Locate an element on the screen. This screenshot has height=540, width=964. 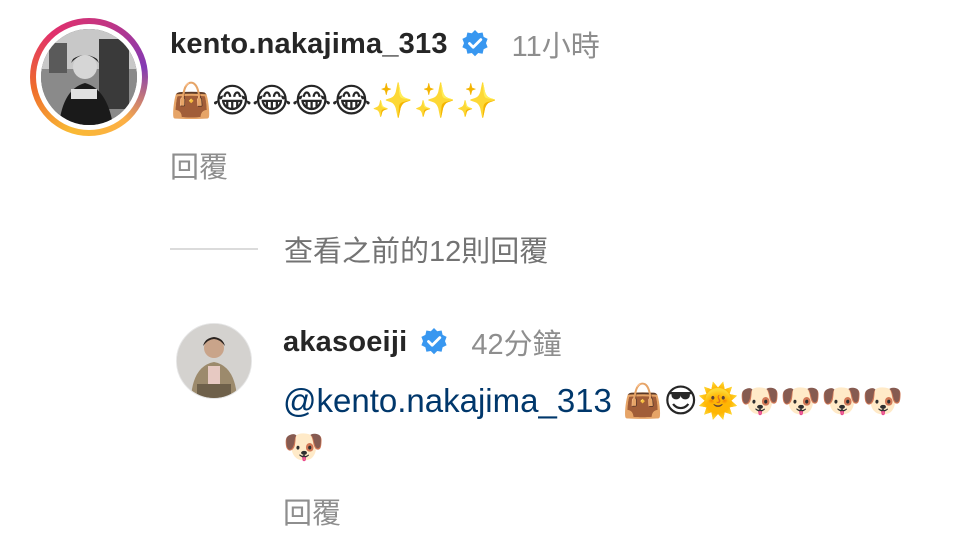
avatar-photo-image is located at coordinates (89, 77).